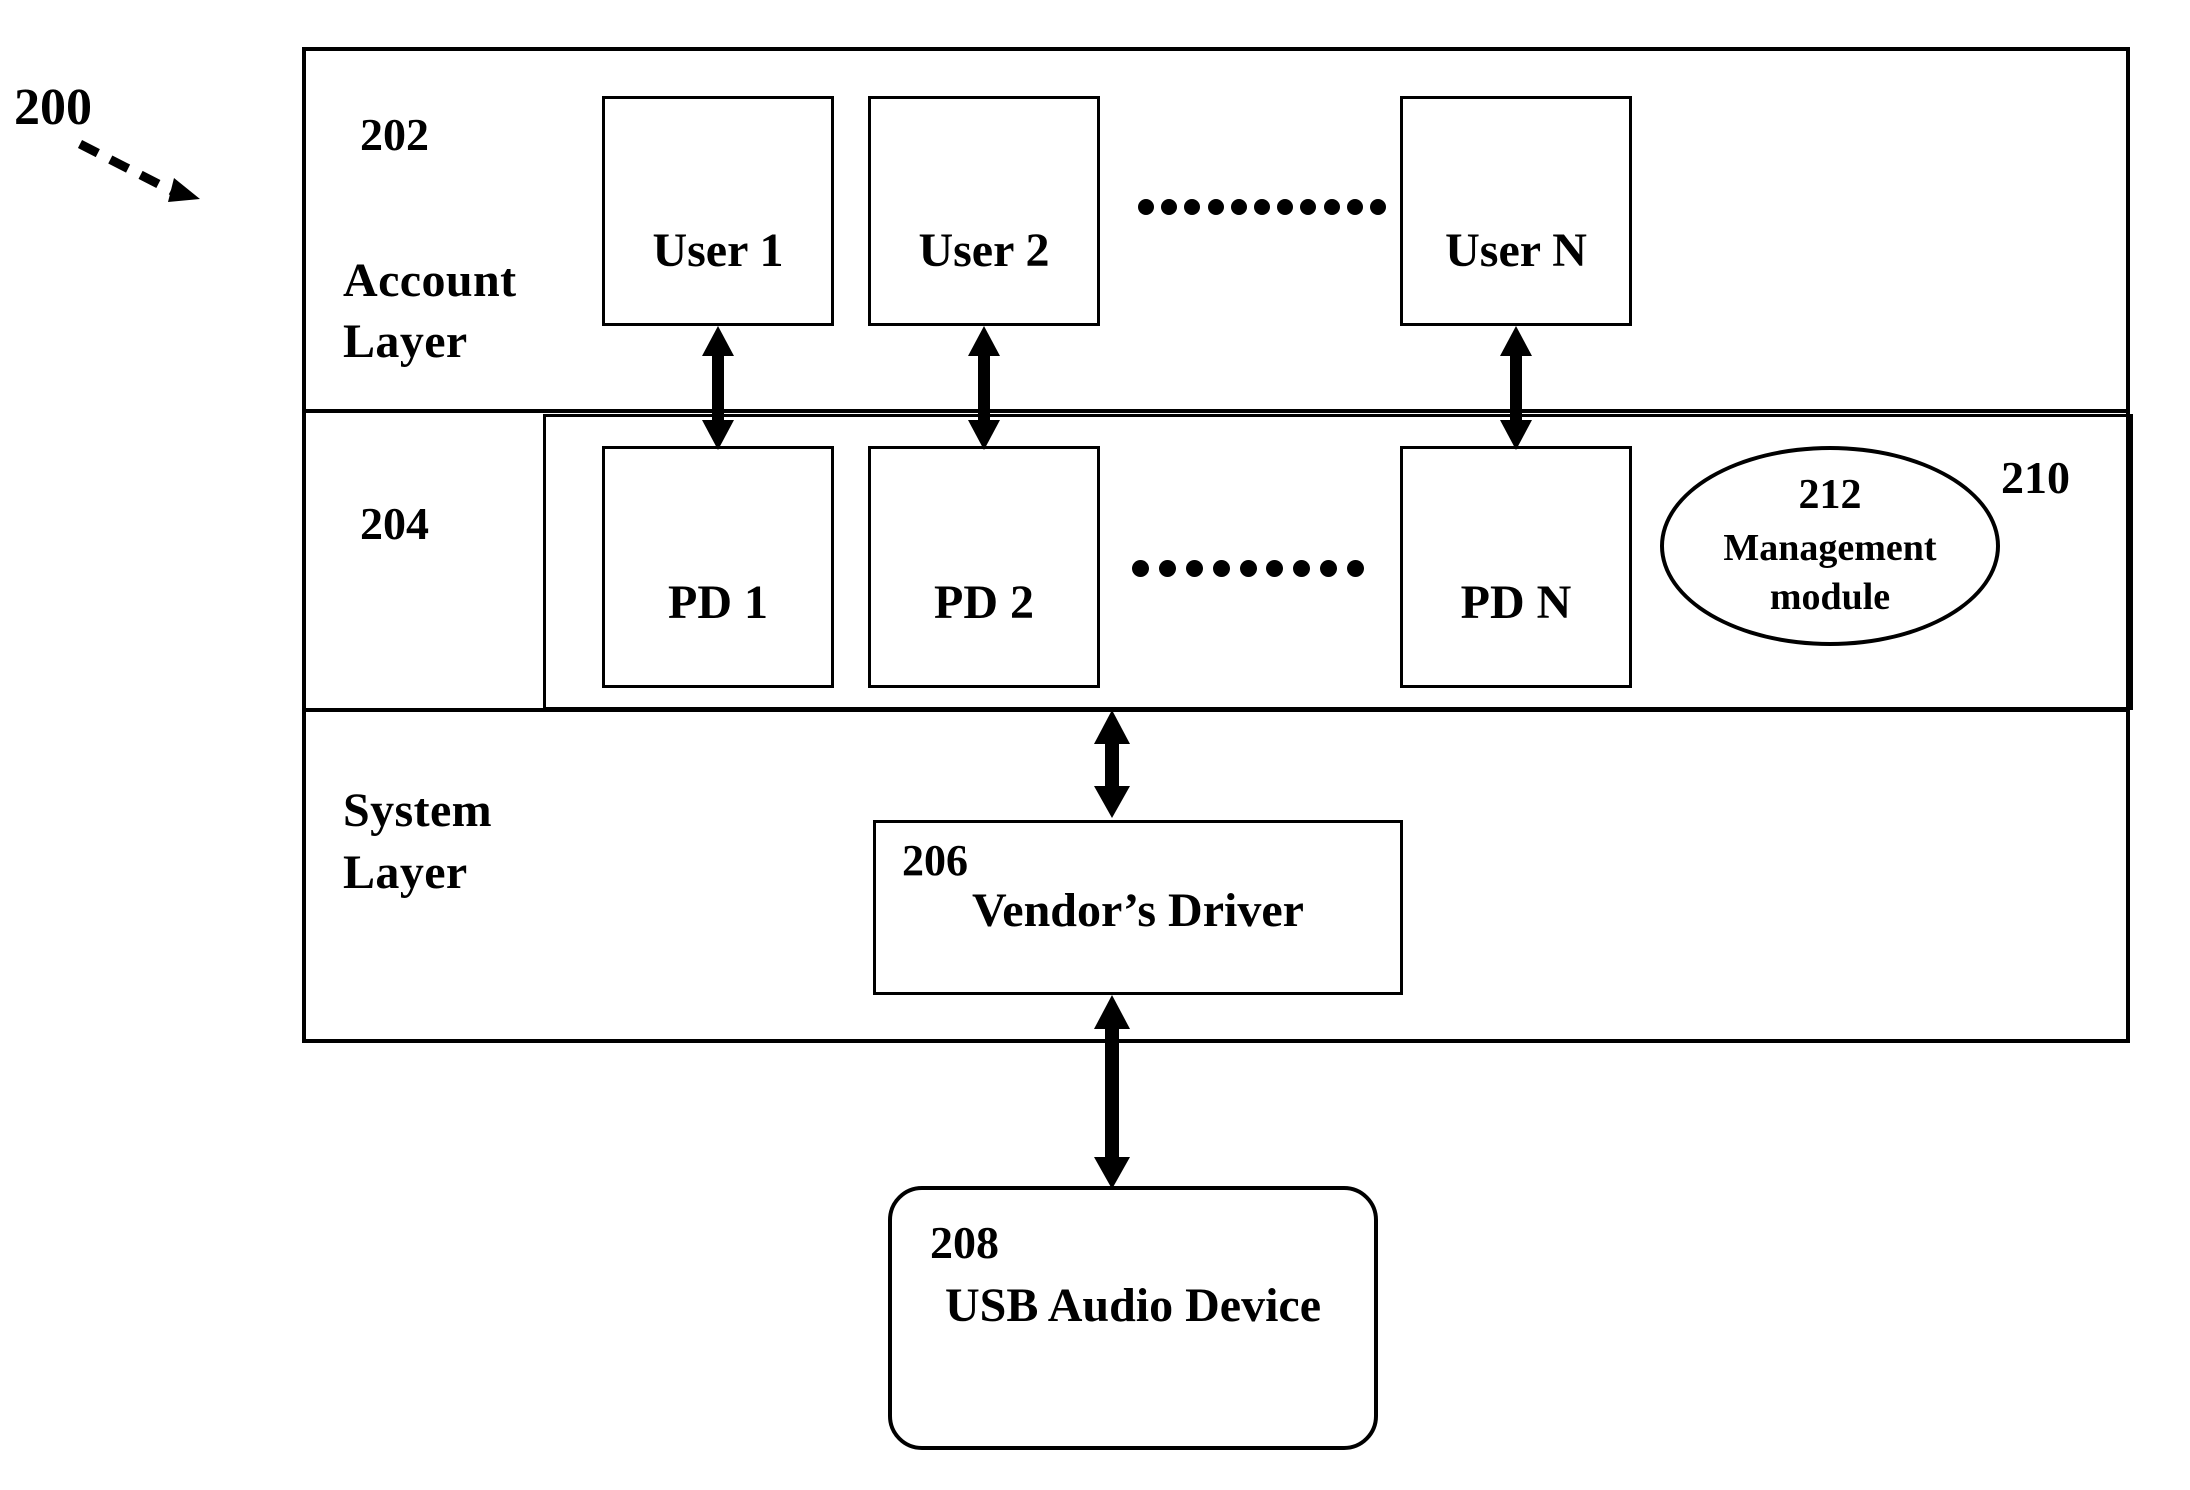  Describe the element at coordinates (1248, 568) in the screenshot. I see `pd-ellipsis-dots` at that location.